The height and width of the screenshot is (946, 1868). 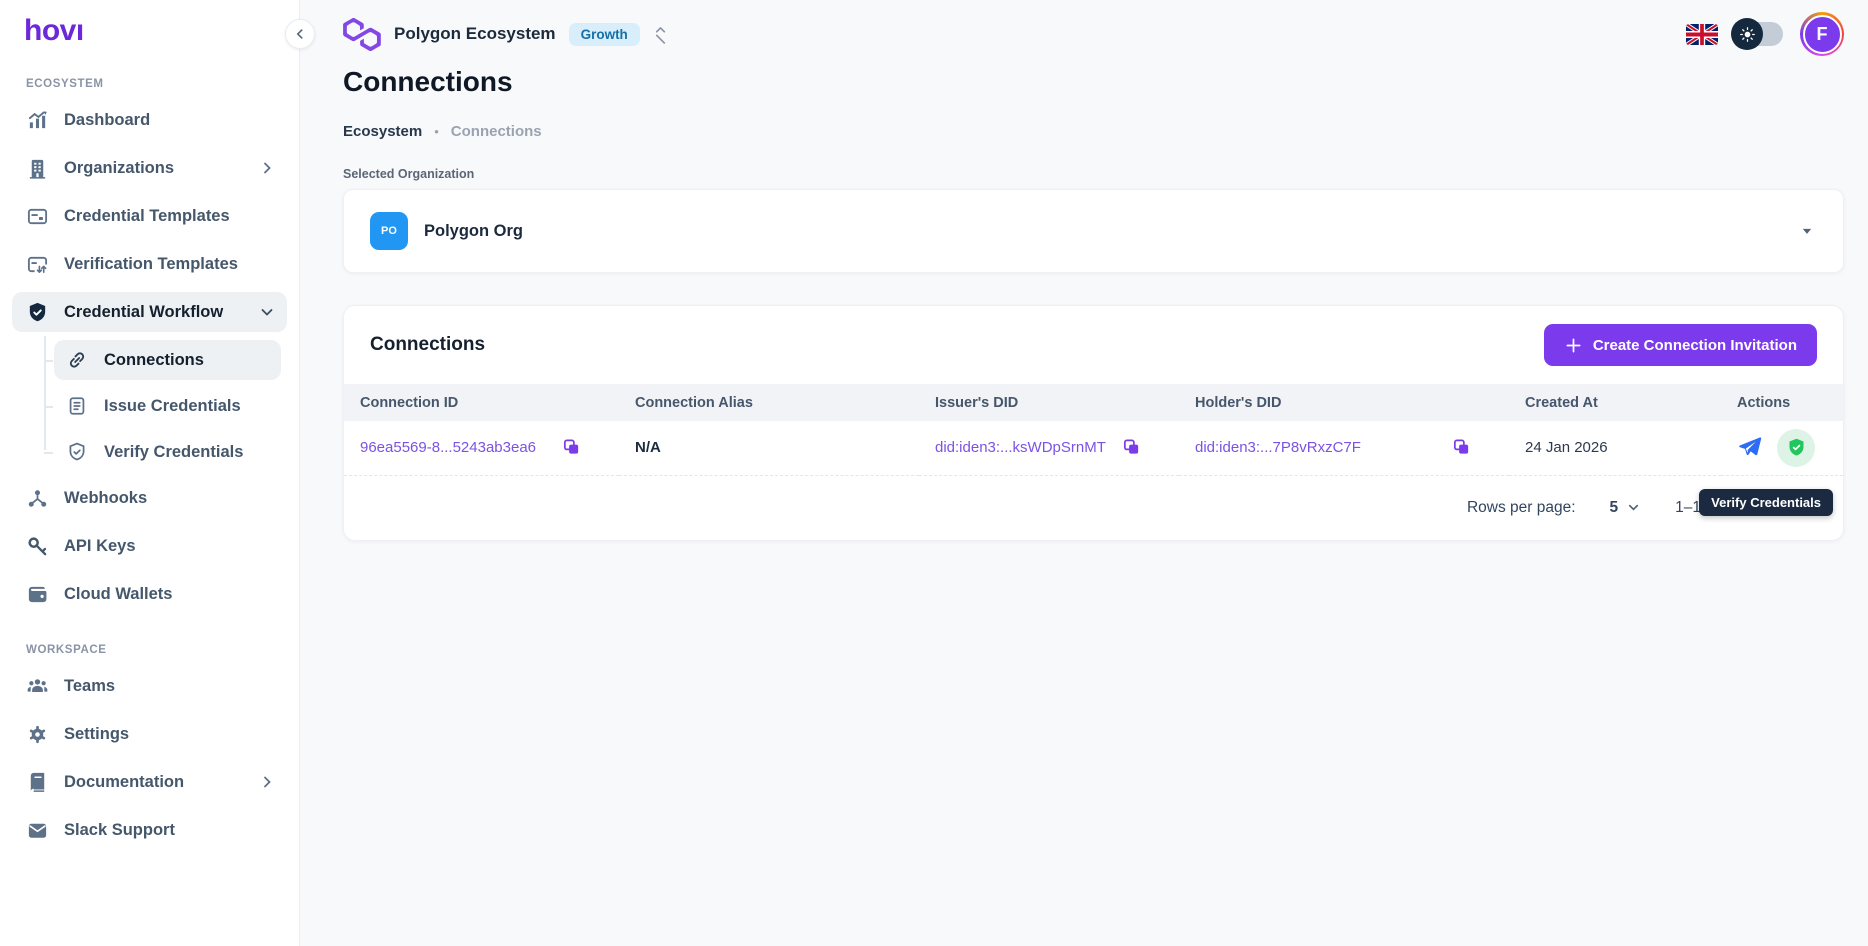 I want to click on plus-icon, so click(x=1573, y=345).